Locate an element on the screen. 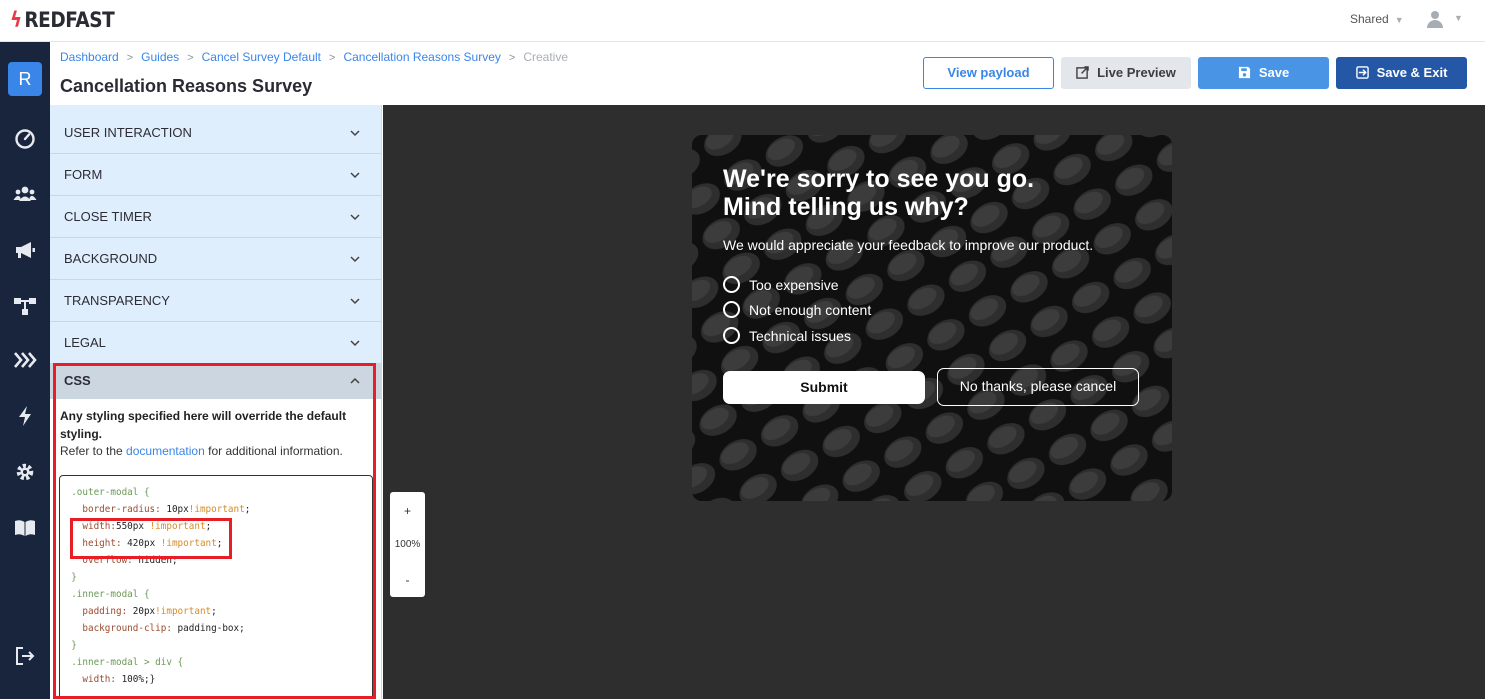 The width and height of the screenshot is (1485, 699). section-transparency: TRANSPARENCY is located at coordinates (215, 301).